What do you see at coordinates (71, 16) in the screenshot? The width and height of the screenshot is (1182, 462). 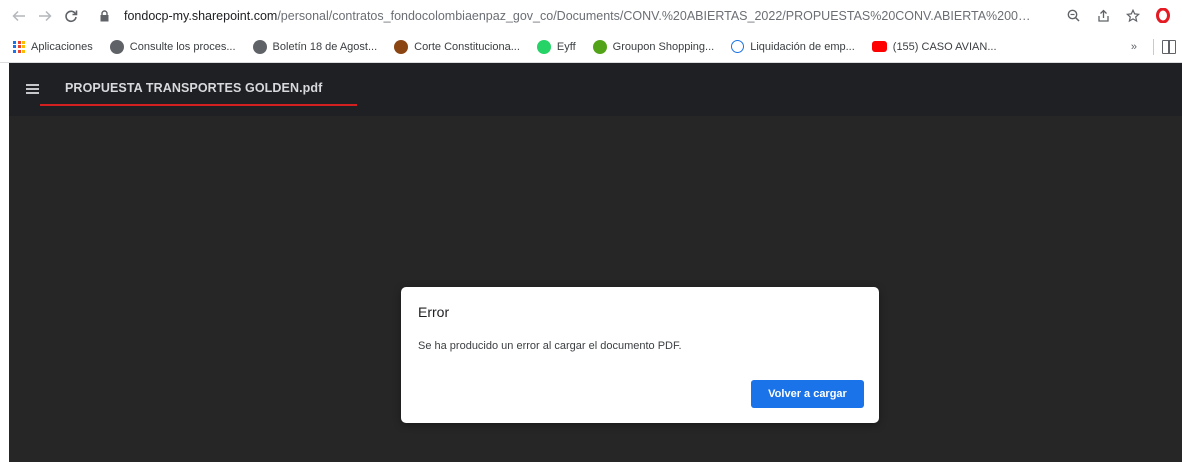 I see `reload-icon` at bounding box center [71, 16].